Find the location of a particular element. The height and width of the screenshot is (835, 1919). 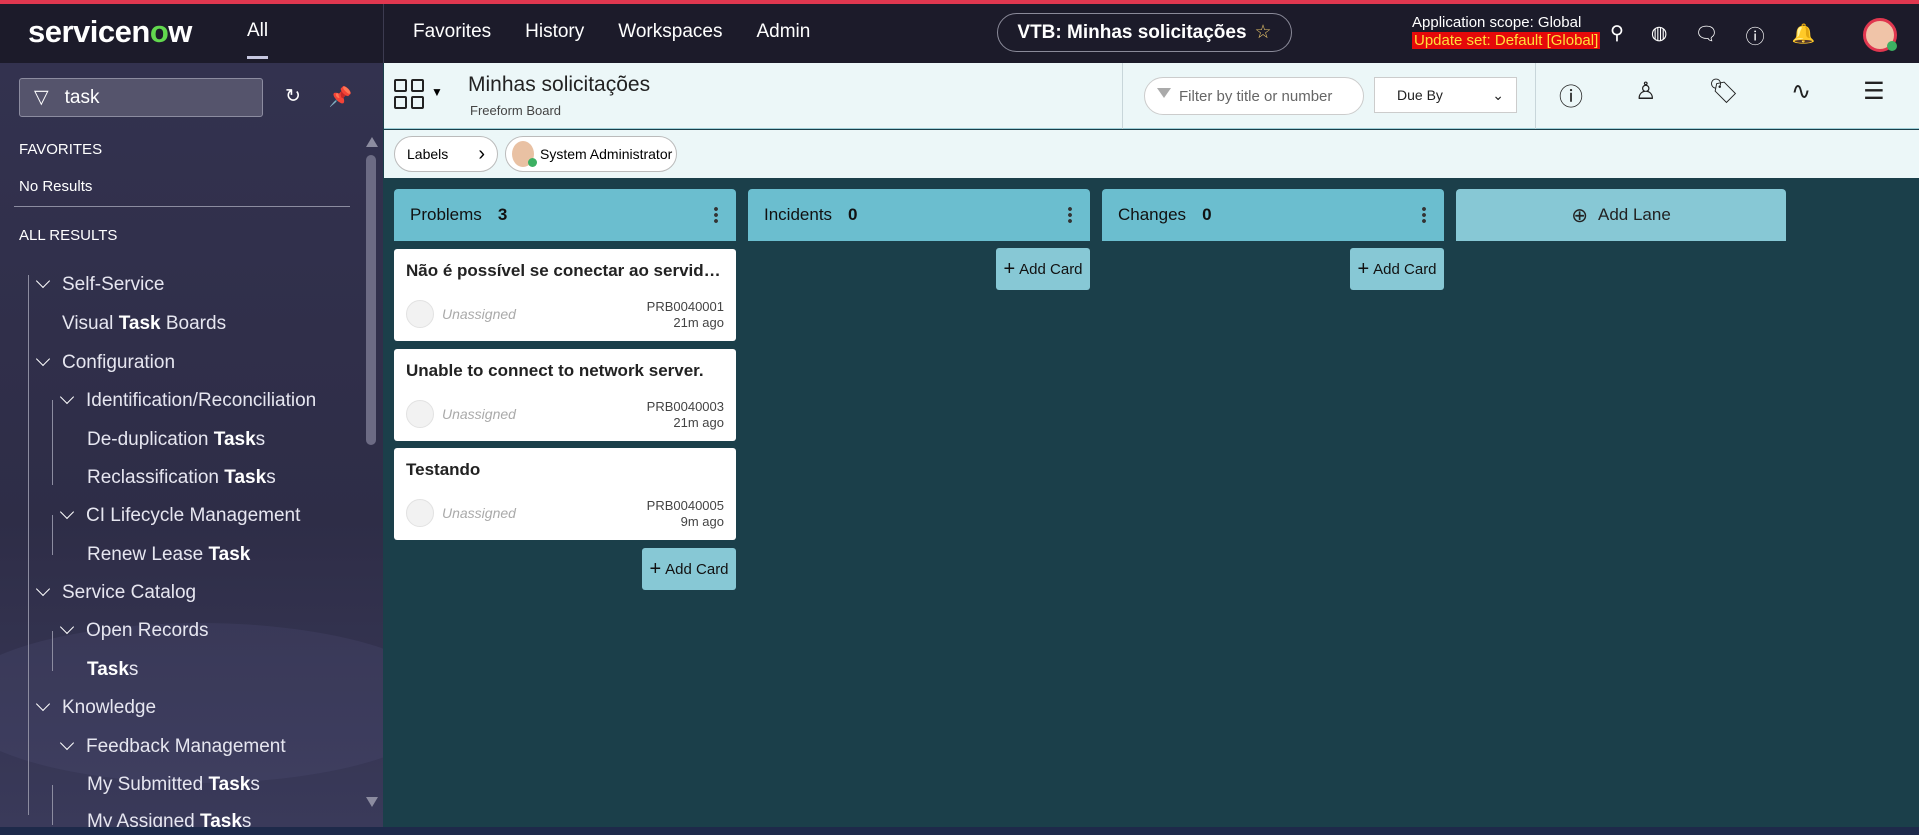

item-text: Self-Service is located at coordinates (113, 284).